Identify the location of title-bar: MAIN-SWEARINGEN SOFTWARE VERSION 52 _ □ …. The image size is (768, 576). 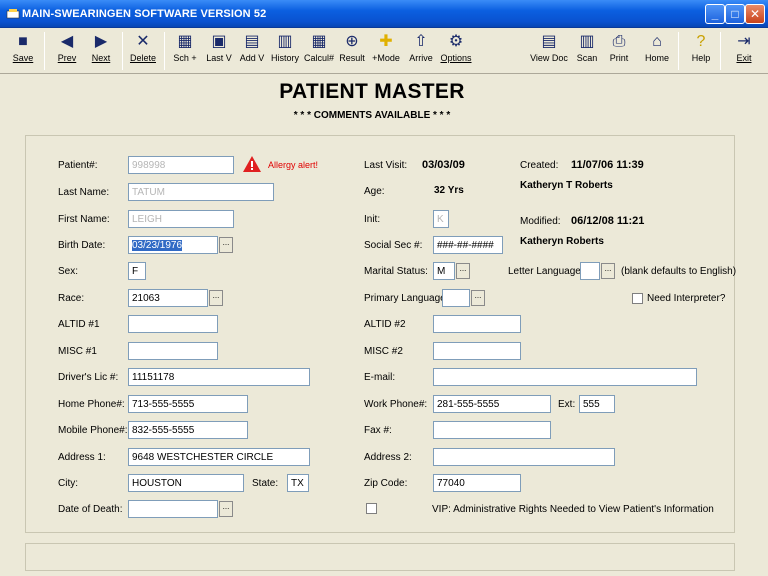
(384, 14).